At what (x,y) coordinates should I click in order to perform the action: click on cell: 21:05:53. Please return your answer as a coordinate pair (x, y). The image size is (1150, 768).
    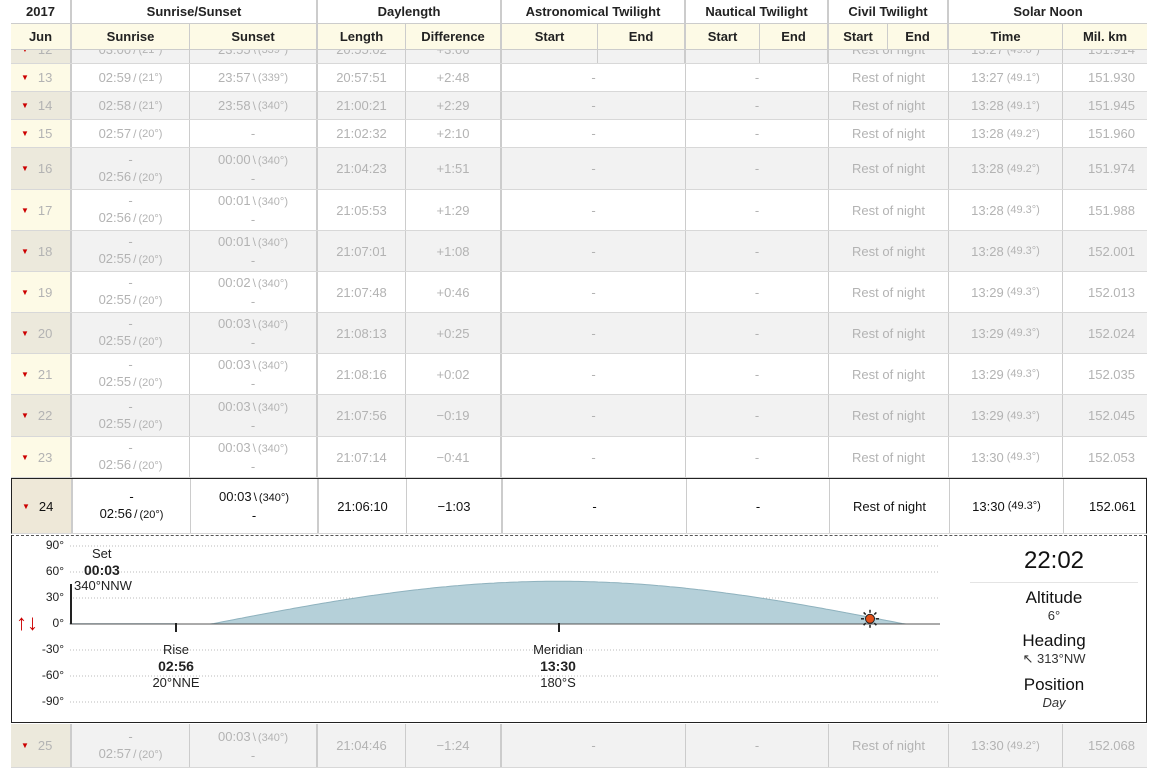
    Looking at the image, I should click on (362, 210).